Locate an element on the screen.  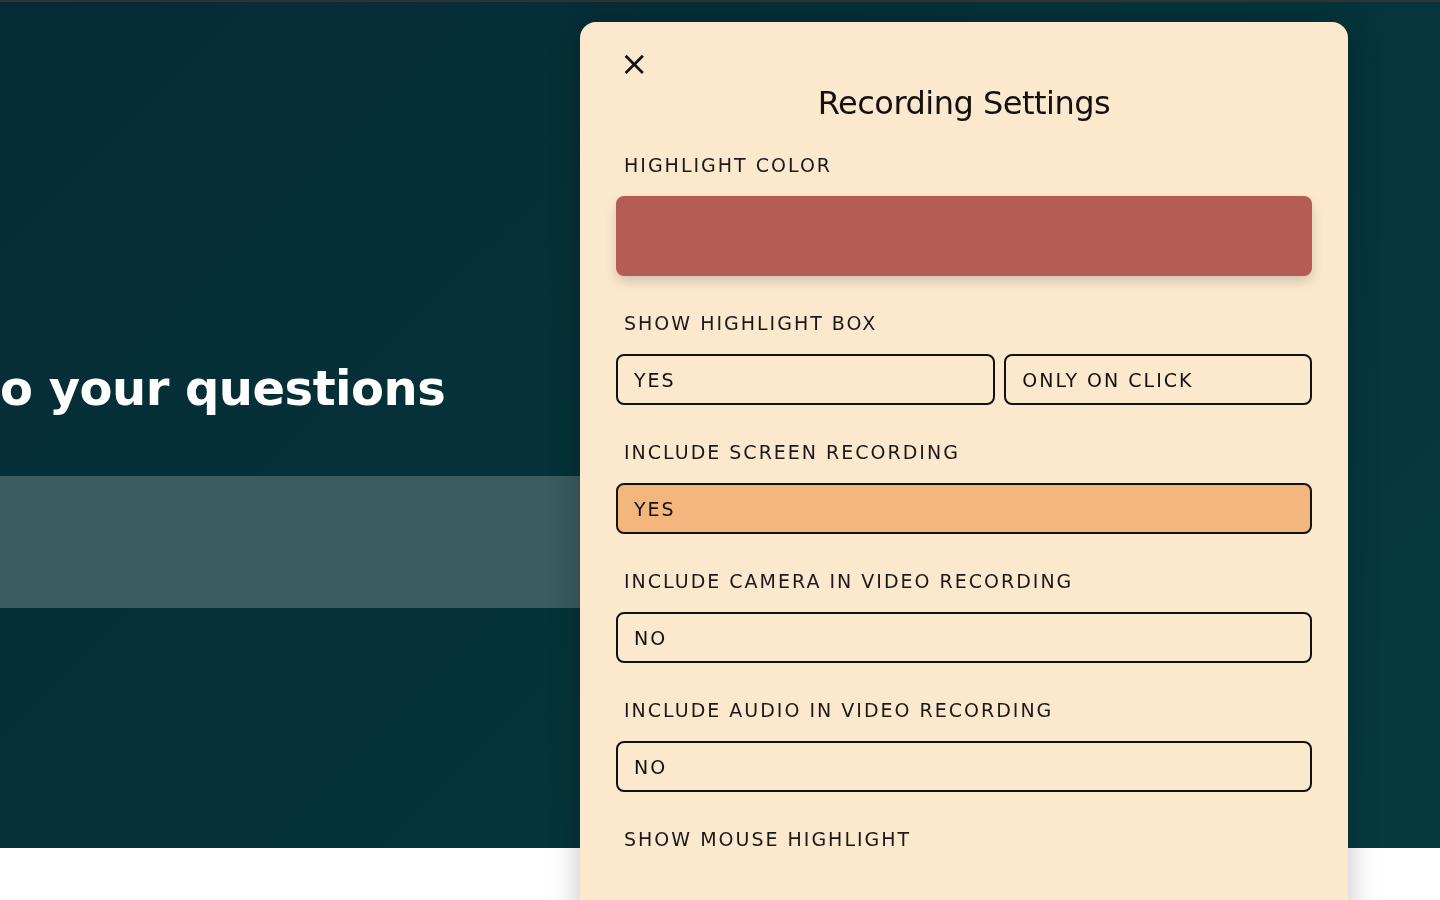
setting-label: INCLUDE SCREEN RECORDING is located at coordinates (792, 452).